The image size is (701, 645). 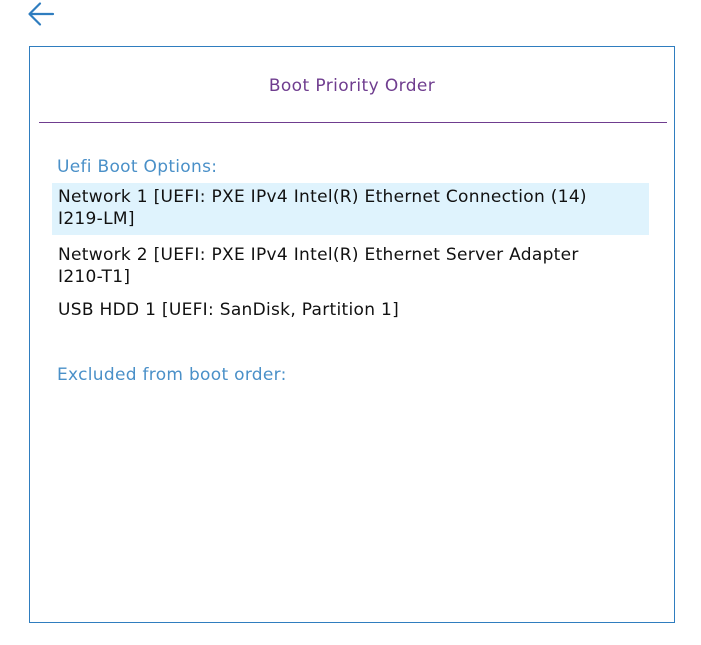 I want to click on boot-option-label: USB HDD 1 [UEFI: SanDisk, Partition 1], so click(x=229, y=310).